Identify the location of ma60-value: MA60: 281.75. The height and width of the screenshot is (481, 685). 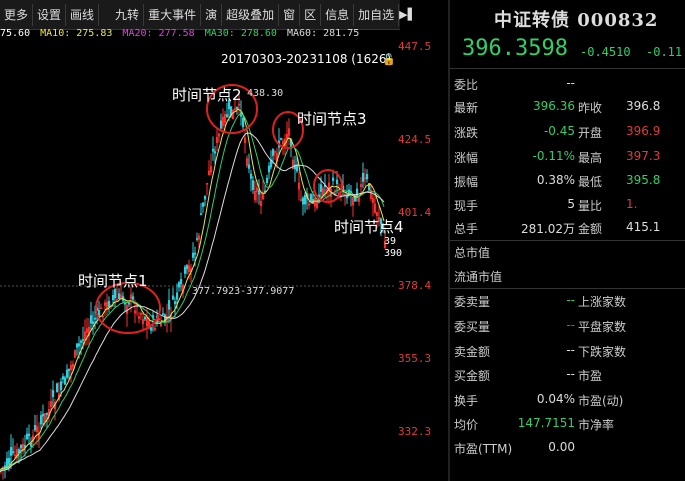
(323, 33).